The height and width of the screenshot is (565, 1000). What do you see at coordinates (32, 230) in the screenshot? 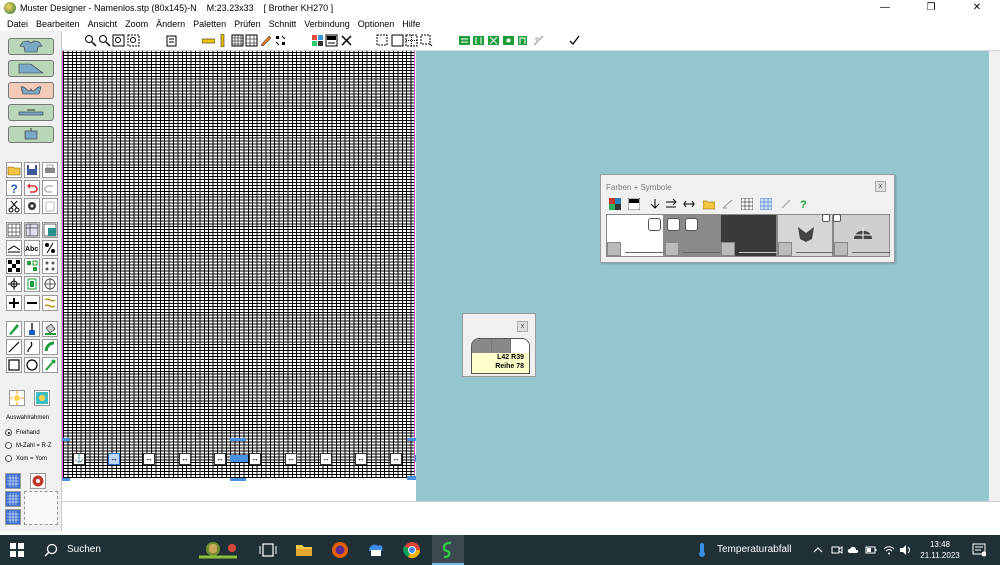
I see `table-edit-icon` at bounding box center [32, 230].